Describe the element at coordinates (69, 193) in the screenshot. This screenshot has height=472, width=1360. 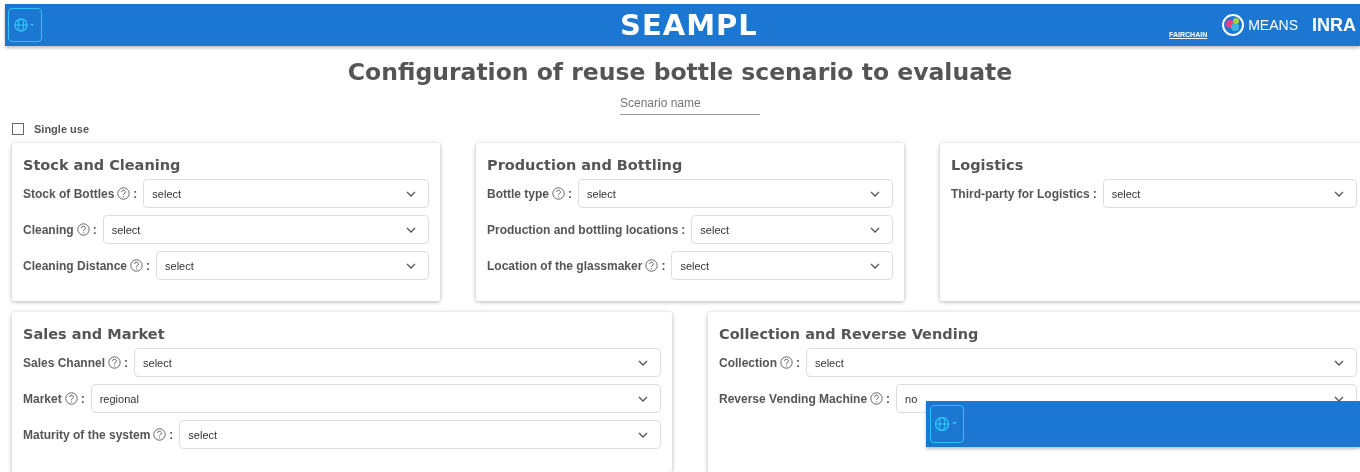
I see `field-label: Stock of Bottles` at that location.